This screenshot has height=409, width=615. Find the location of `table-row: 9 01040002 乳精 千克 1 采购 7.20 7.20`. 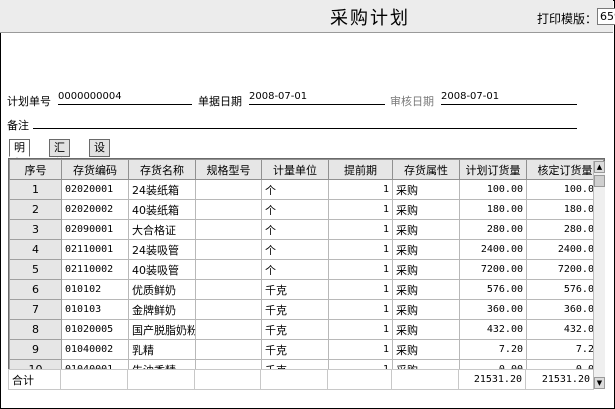

table-row: 9 01040002 乳精 千克 1 采购 7.20 7.20 is located at coordinates (306, 349).